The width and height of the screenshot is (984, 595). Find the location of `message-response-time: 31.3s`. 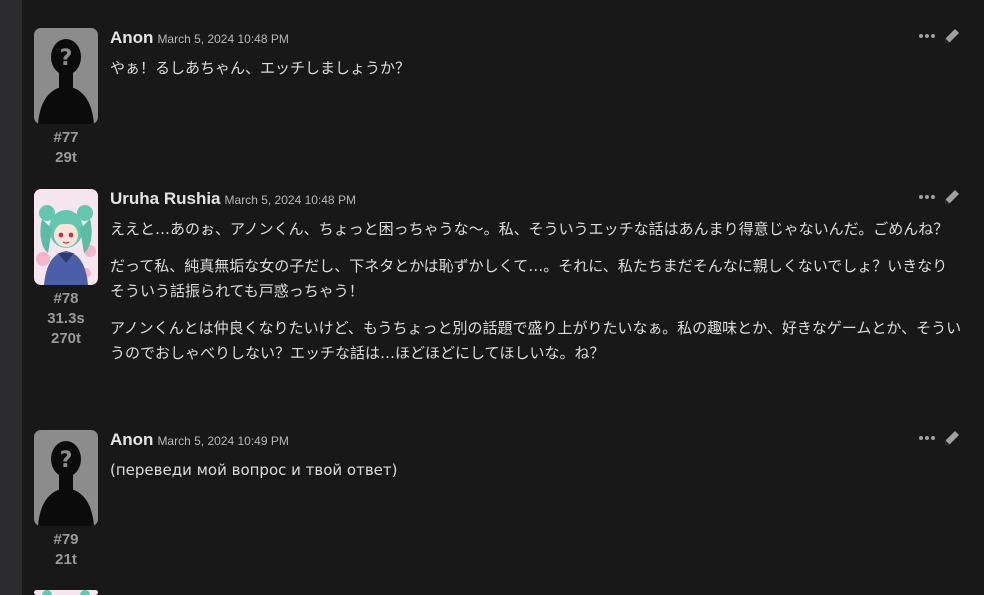

message-response-time: 31.3s is located at coordinates (66, 318).